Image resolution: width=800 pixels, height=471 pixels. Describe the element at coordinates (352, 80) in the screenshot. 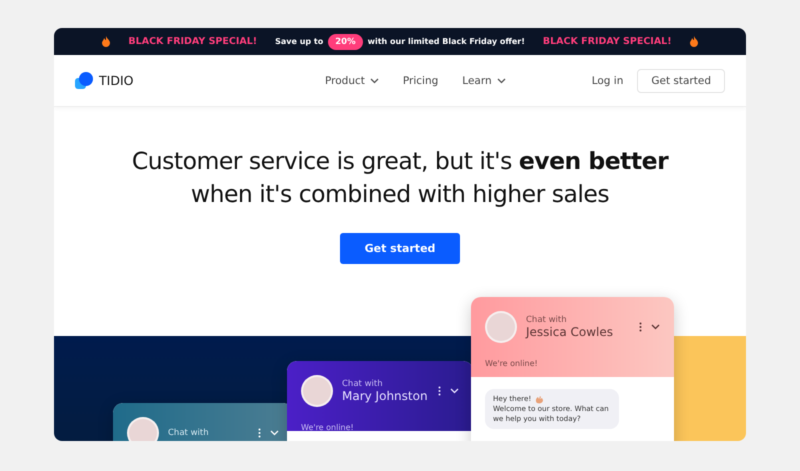

I see `nav-link: Product` at that location.